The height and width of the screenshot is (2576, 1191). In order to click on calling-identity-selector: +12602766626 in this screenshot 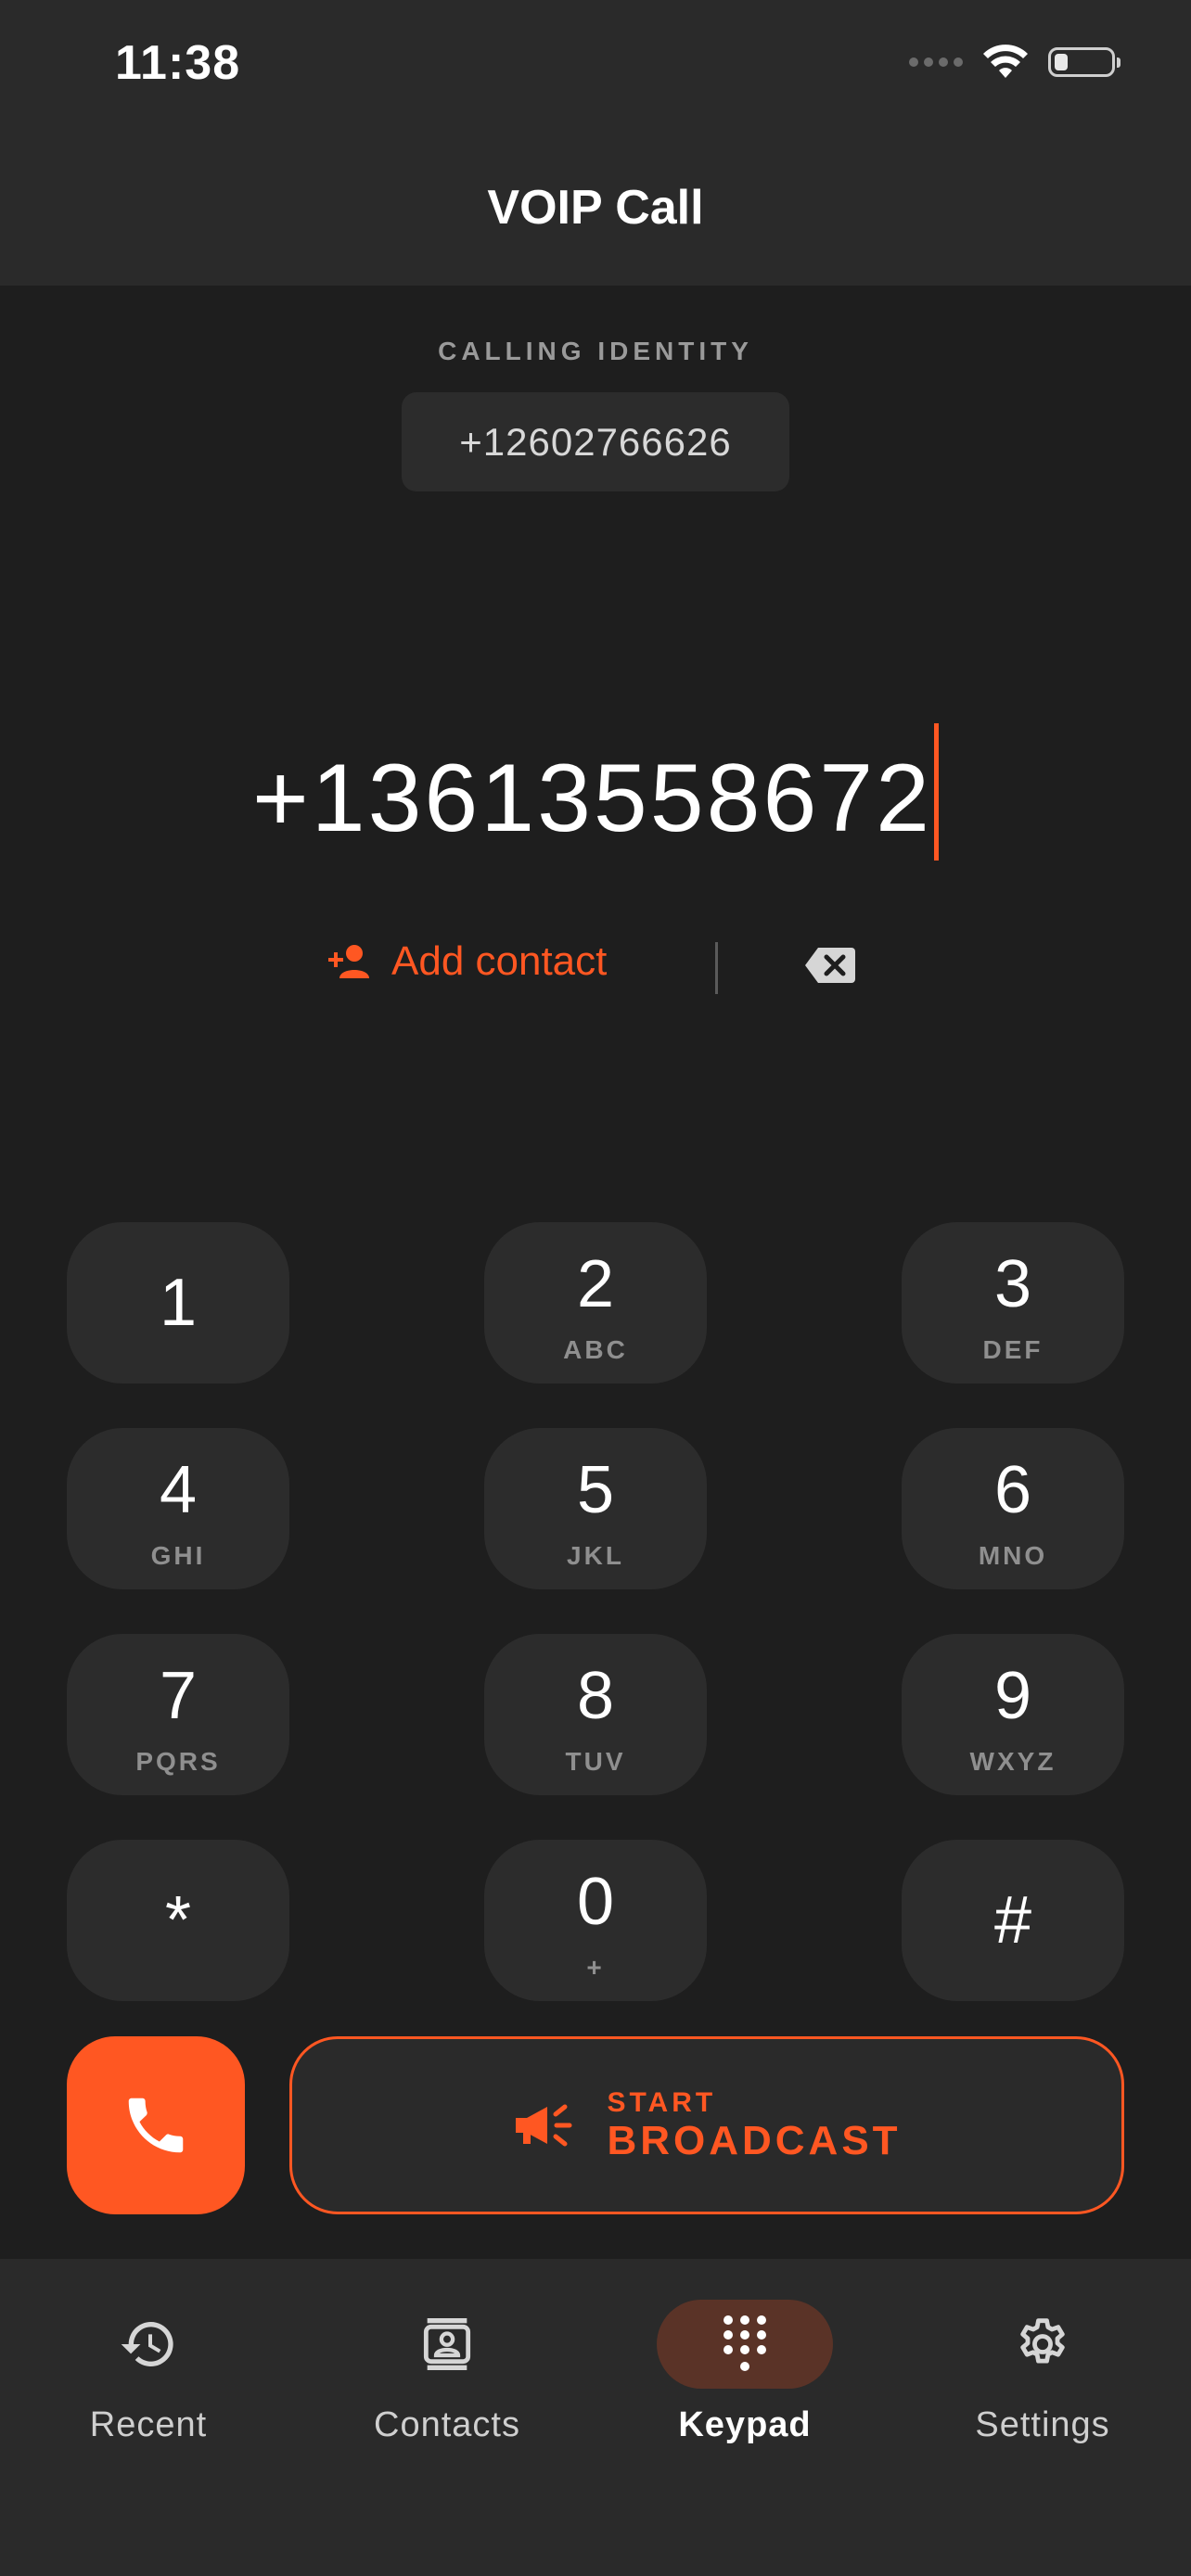, I will do `click(595, 442)`.